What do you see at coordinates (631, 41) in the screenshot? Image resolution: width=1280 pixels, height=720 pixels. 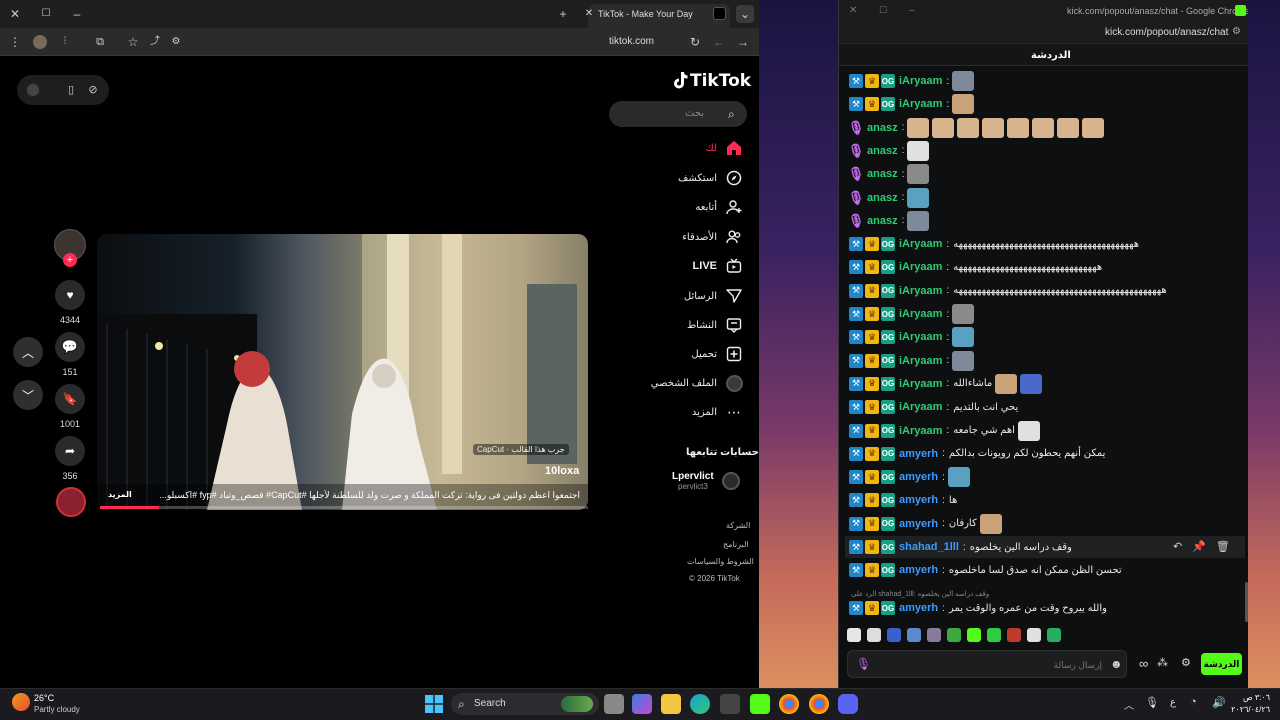 I see `address-bar-url: tiktok.com` at bounding box center [631, 41].